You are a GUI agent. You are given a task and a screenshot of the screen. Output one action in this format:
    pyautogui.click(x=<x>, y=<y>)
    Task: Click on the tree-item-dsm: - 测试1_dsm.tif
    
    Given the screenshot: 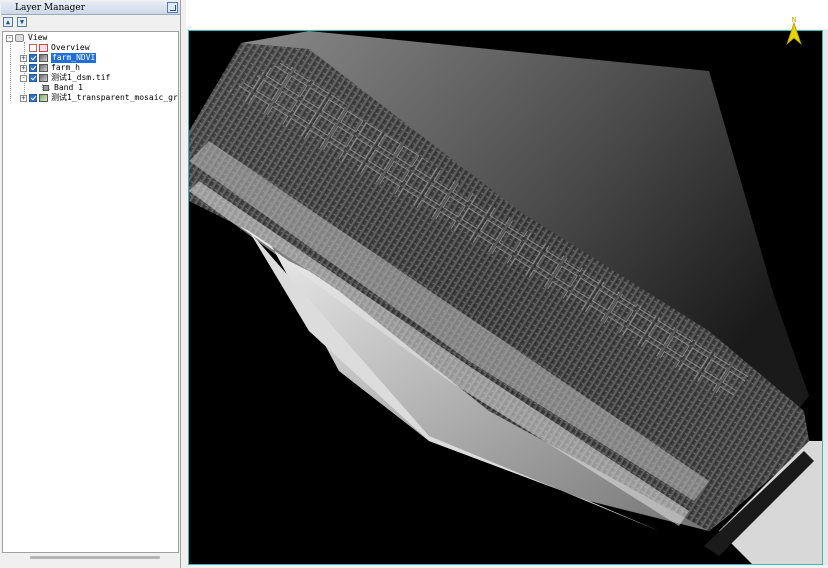 What is the action you would take?
    pyautogui.click(x=88, y=78)
    